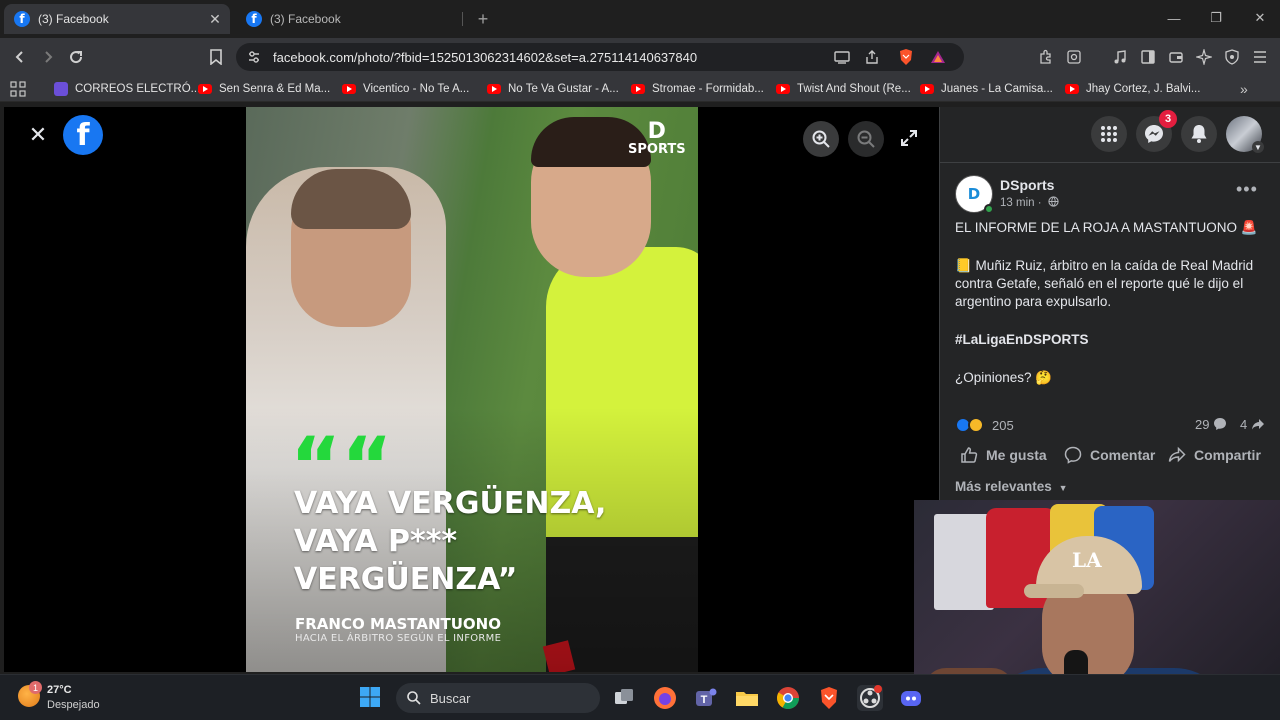 The height and width of the screenshot is (720, 1280). What do you see at coordinates (406, 579) in the screenshot?
I see `quote-line: VERGÜENZA”` at bounding box center [406, 579].